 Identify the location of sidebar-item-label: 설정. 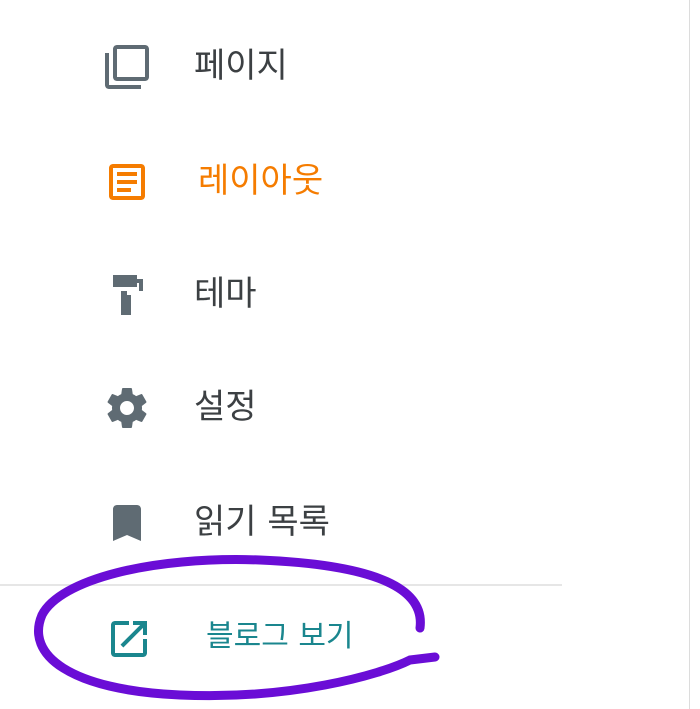
(225, 407).